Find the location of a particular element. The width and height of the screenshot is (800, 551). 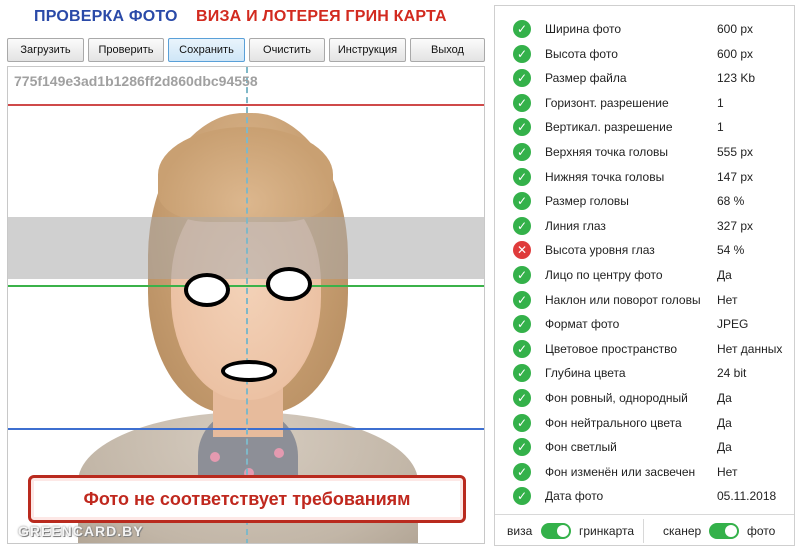

check-row: ✓ Верхняя точка головы 555 px is located at coordinates (644, 152).